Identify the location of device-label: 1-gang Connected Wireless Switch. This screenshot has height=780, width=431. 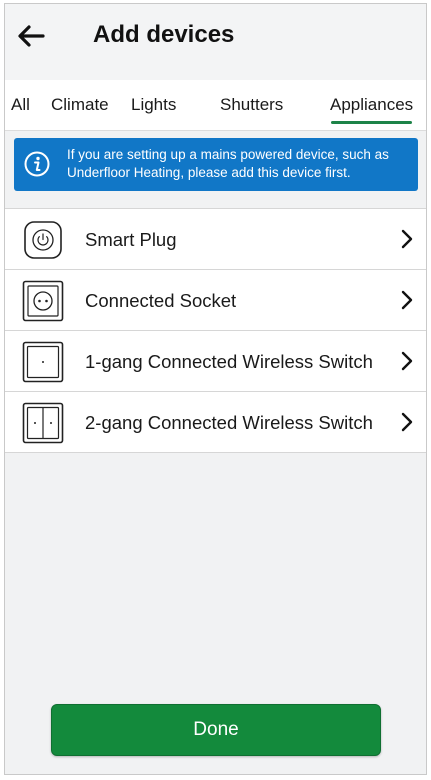
(229, 361).